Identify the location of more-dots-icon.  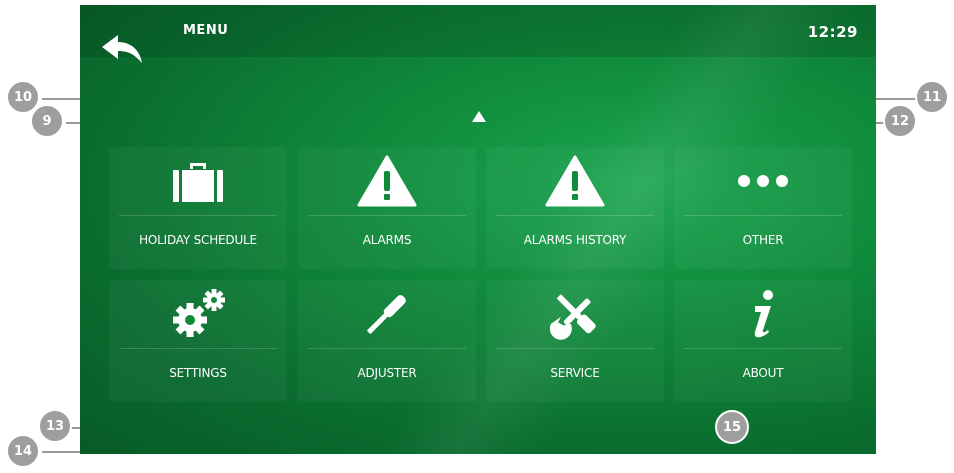
(763, 181).